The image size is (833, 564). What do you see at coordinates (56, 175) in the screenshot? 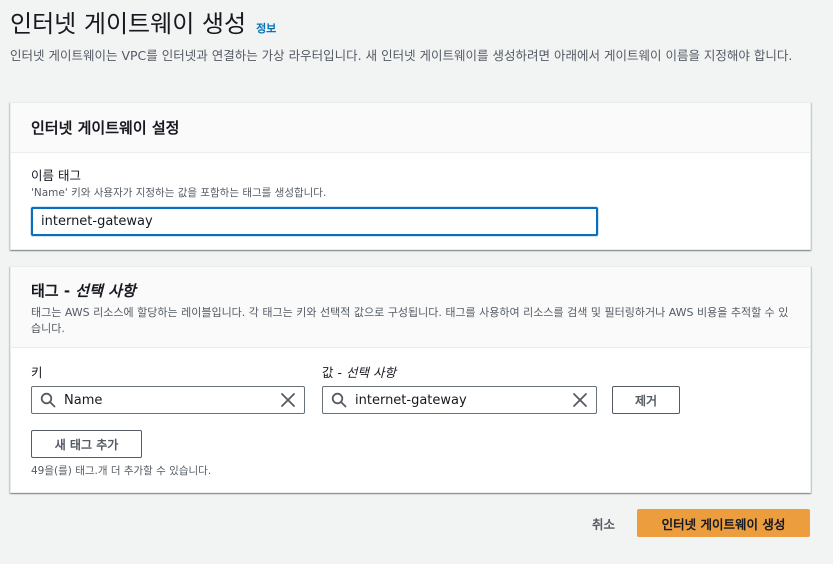
I see `name-tag-label: 이름 태그` at bounding box center [56, 175].